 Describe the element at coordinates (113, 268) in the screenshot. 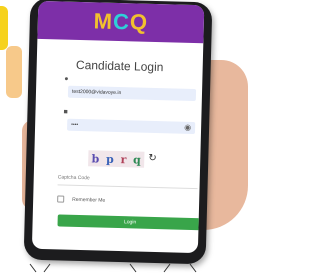

I see `decorative-lines` at that location.